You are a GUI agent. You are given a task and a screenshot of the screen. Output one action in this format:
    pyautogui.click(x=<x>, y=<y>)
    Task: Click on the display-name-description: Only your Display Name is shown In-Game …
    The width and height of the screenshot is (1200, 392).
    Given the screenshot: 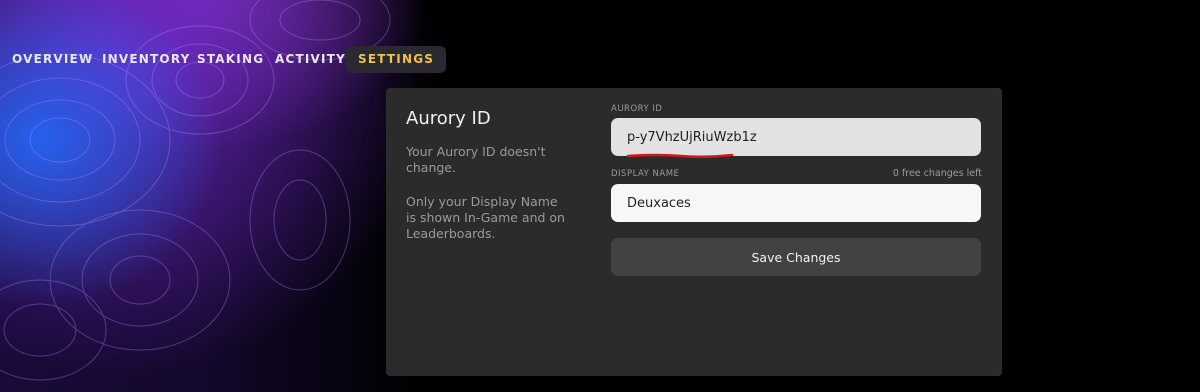 What is the action you would take?
    pyautogui.click(x=485, y=217)
    